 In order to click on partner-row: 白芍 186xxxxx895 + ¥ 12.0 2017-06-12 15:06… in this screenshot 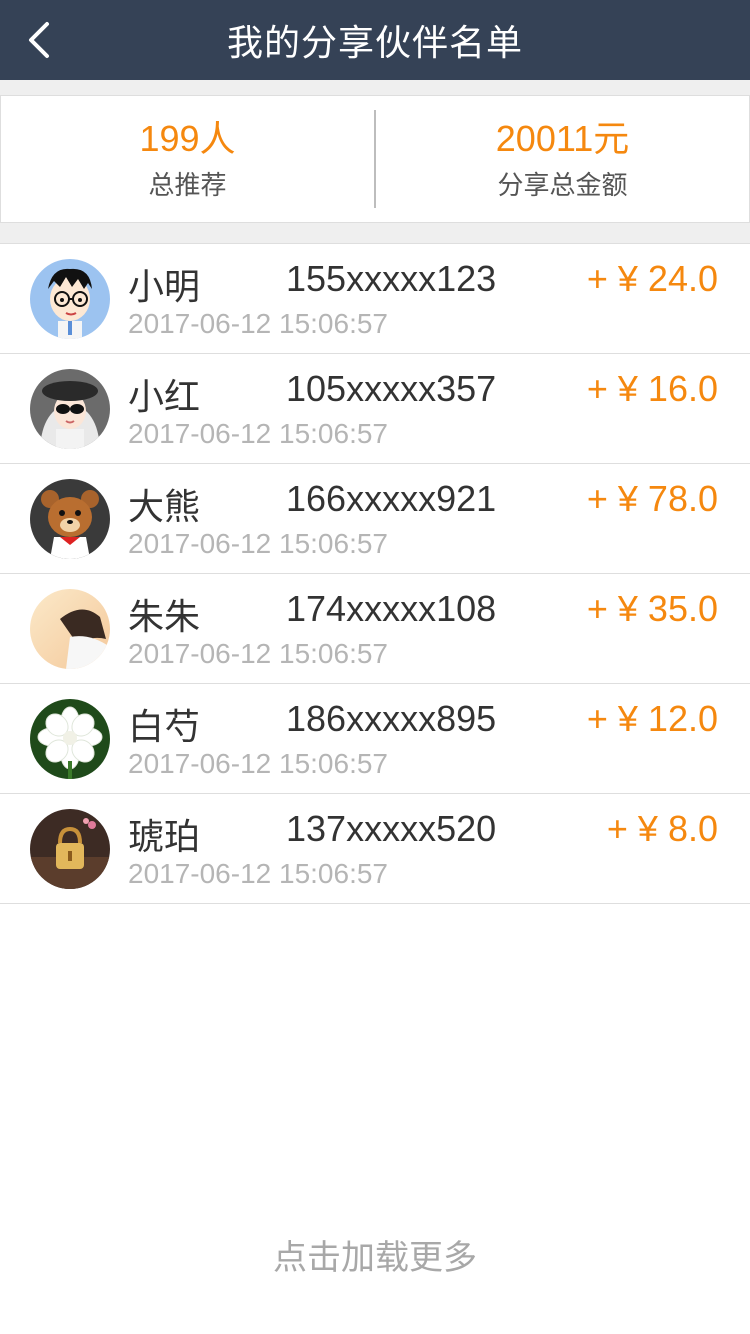, I will do `click(375, 739)`.